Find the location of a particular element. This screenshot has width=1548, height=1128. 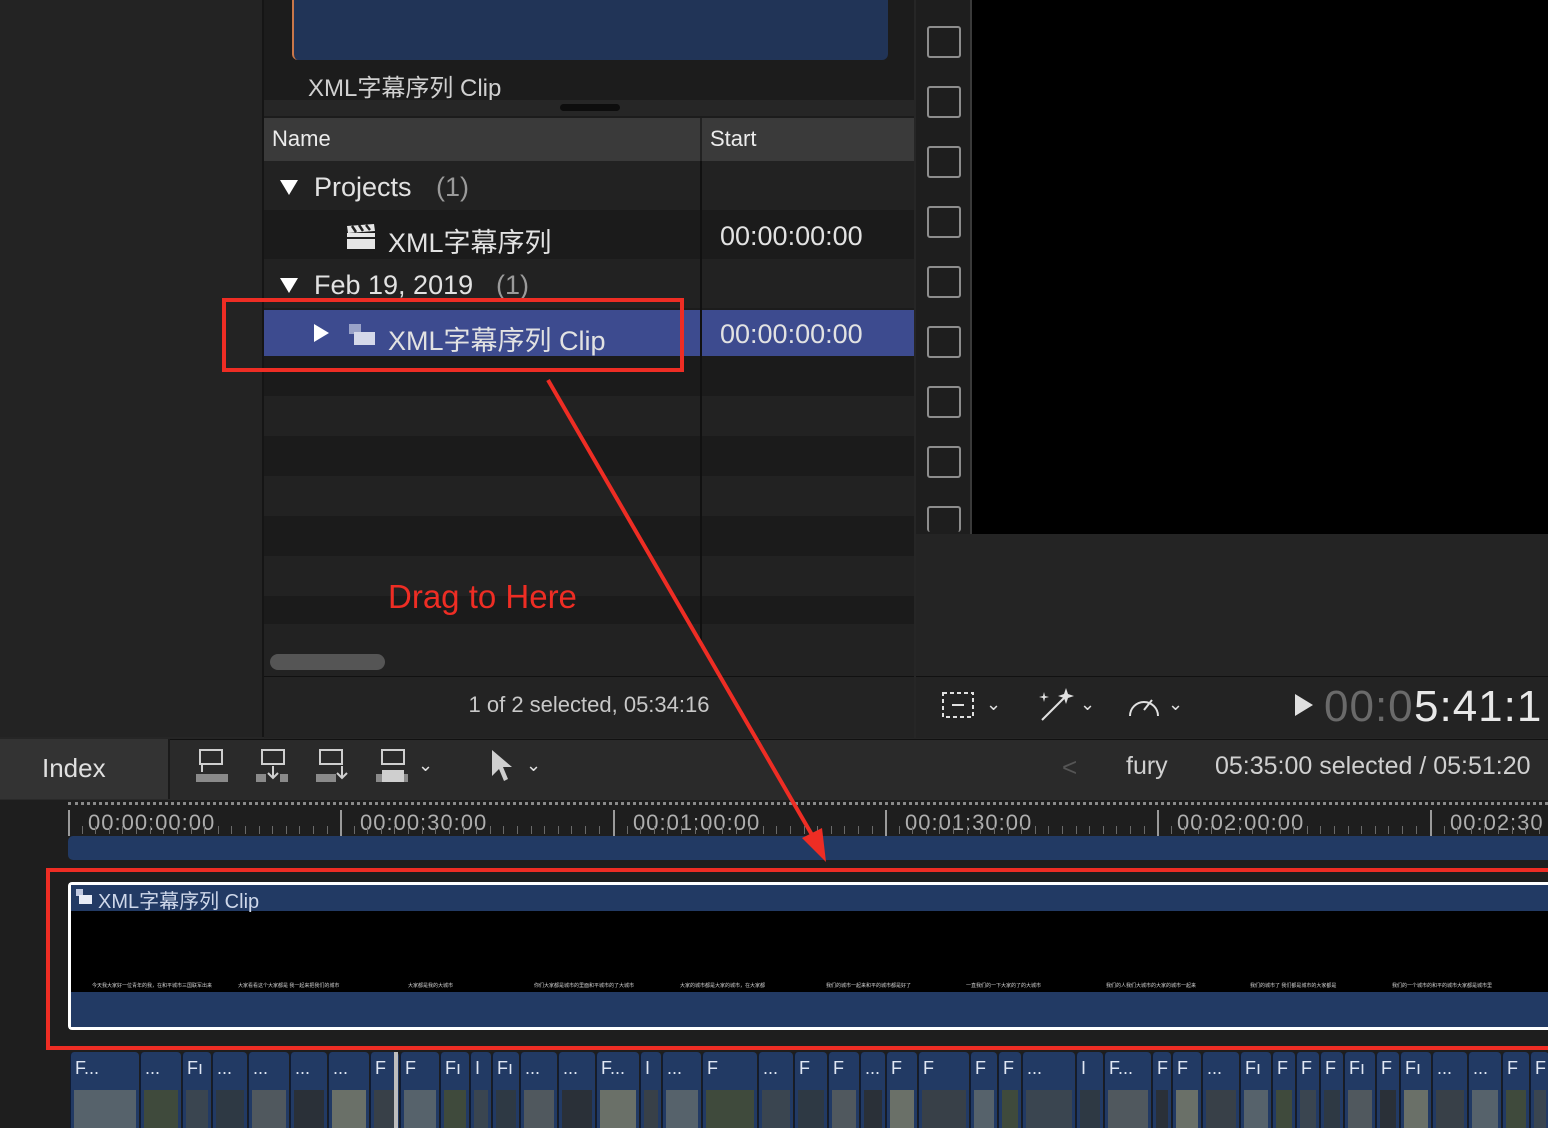

timecode-leading: 00:0 is located at coordinates (1369, 706).